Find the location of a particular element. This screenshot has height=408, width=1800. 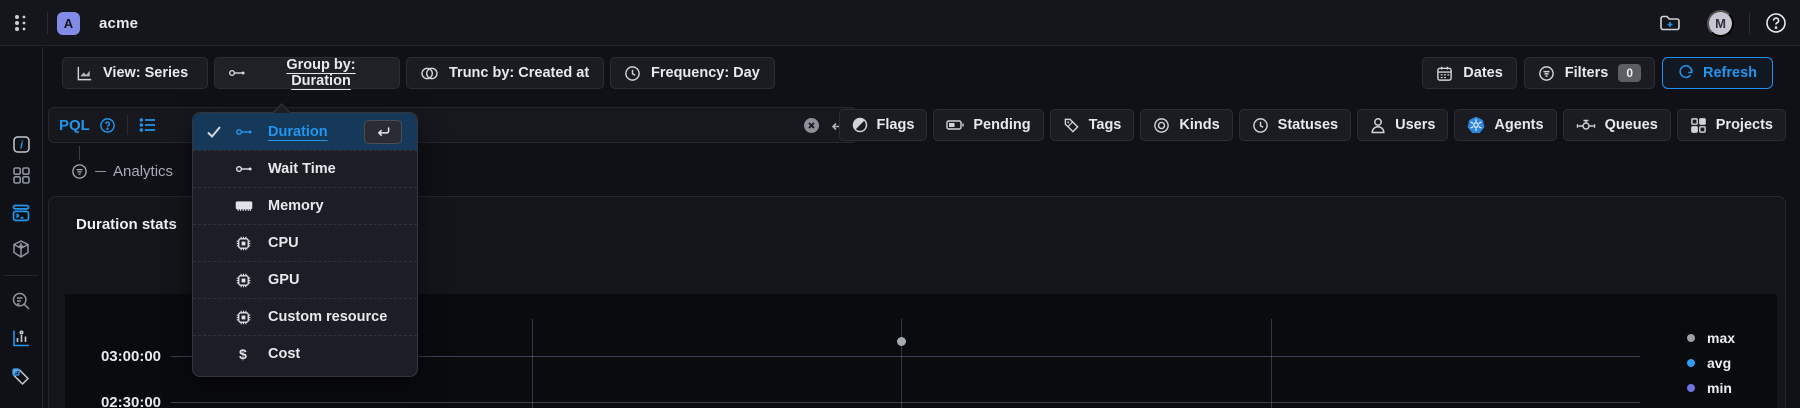

new-folder-icon is located at coordinates (1670, 23).